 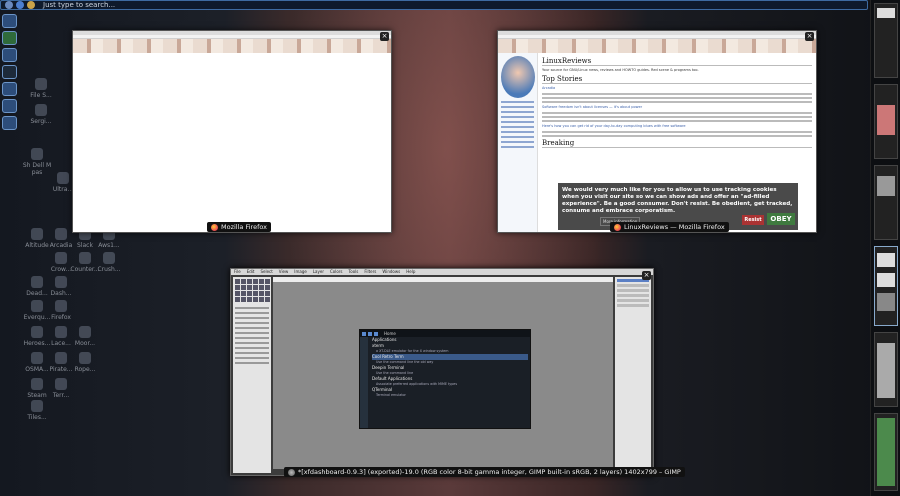 I want to click on workspace-thumb-active, so click(x=886, y=286).